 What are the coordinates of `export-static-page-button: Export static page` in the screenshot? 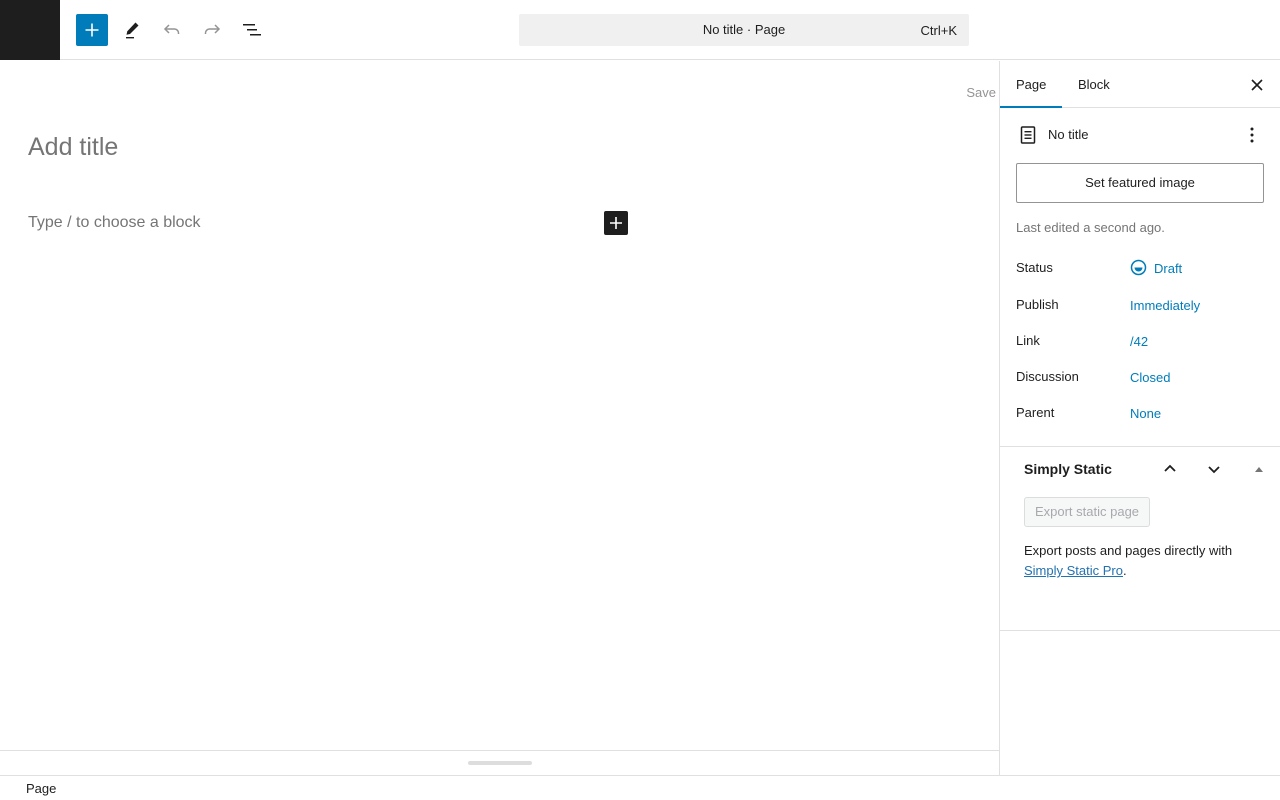 It's located at (1087, 512).